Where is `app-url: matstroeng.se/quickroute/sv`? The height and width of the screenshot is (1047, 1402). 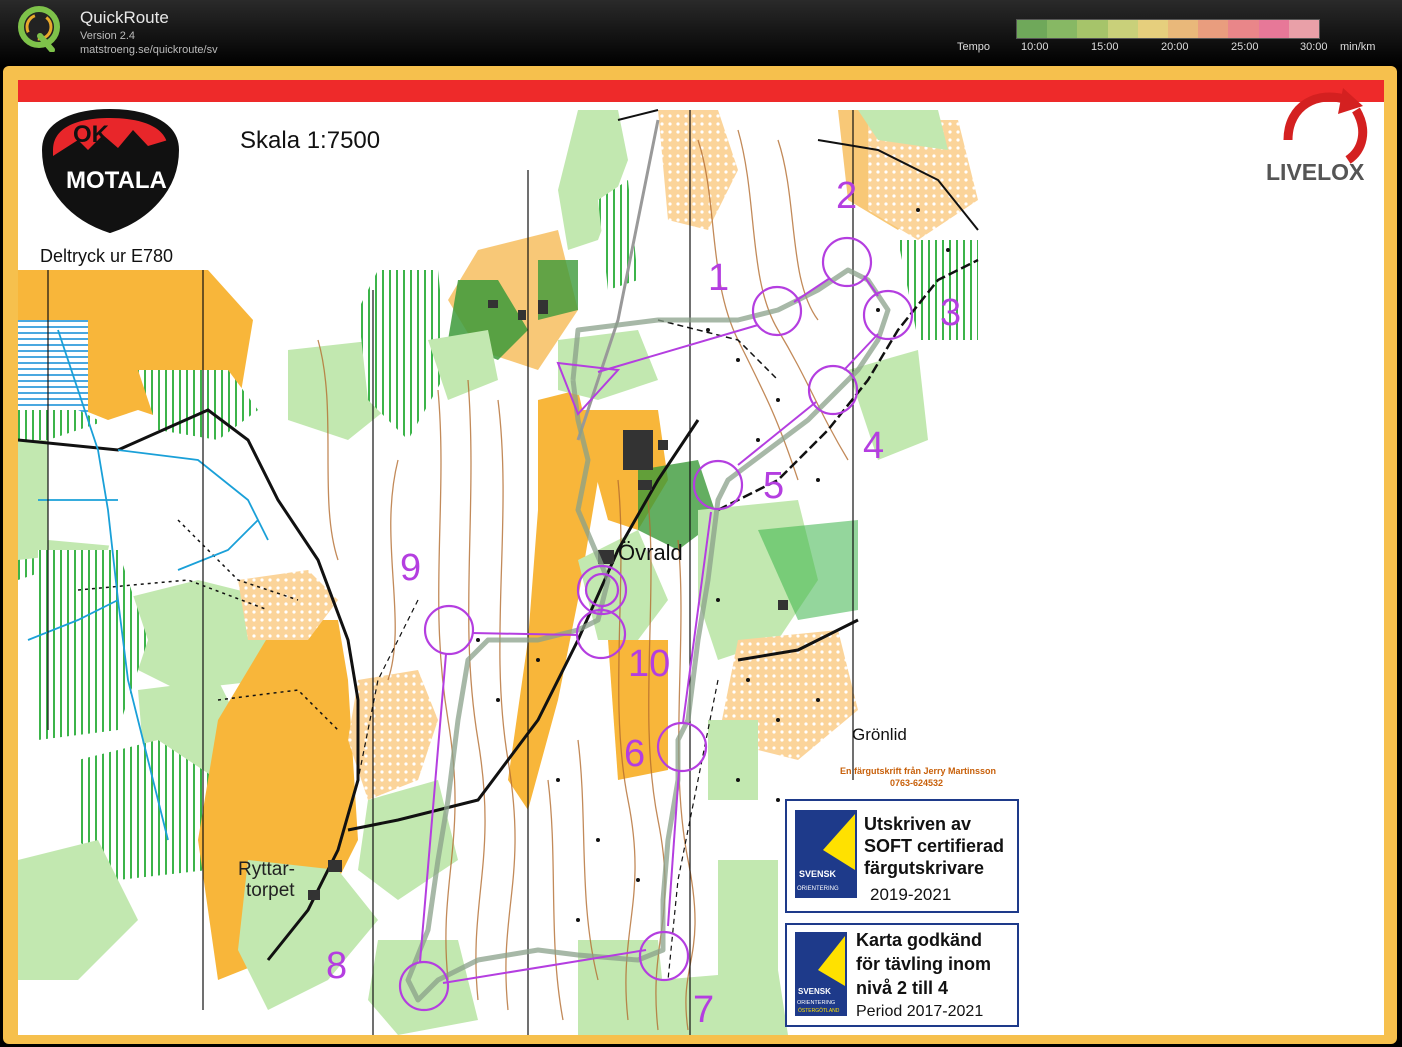
app-url: matstroeng.se/quickroute/sv is located at coordinates (149, 50).